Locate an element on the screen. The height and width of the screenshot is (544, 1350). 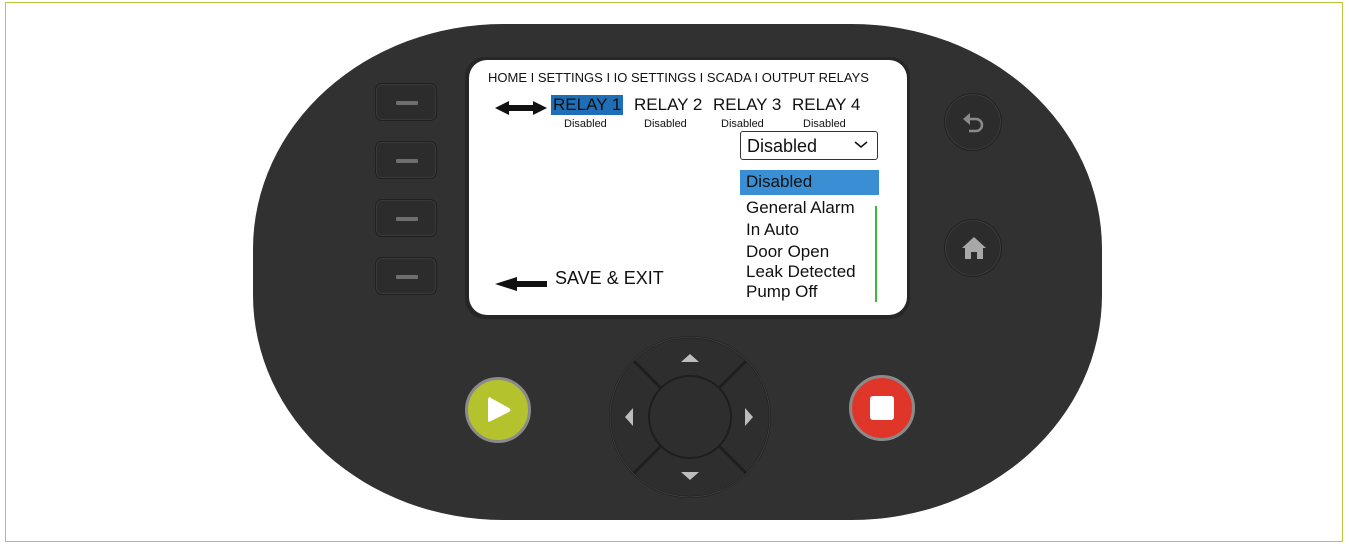
relay-4-status: Disabled is located at coordinates (824, 124).